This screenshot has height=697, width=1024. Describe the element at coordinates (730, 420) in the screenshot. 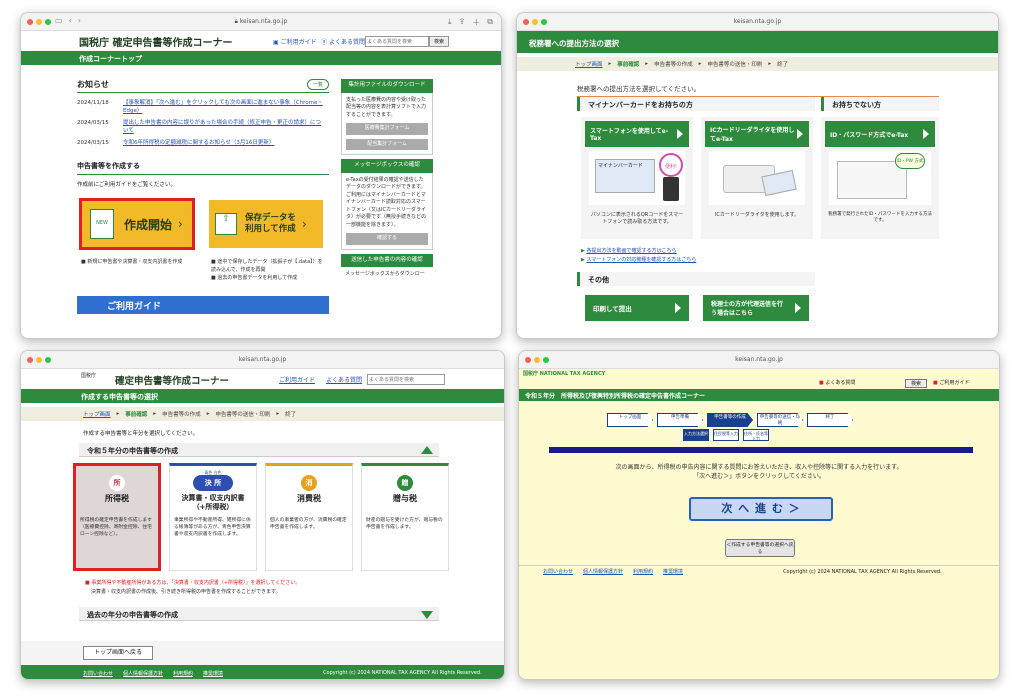

I see `progress-step: 申告書等の作成` at that location.